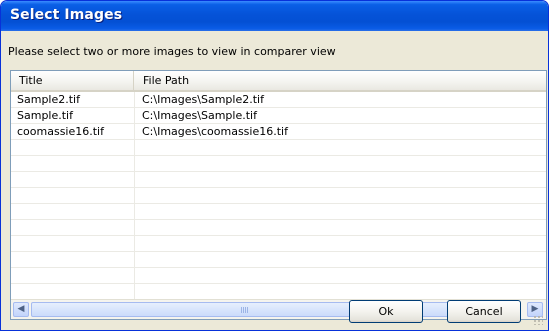  I want to click on resize-grip-icon, so click(538, 320).